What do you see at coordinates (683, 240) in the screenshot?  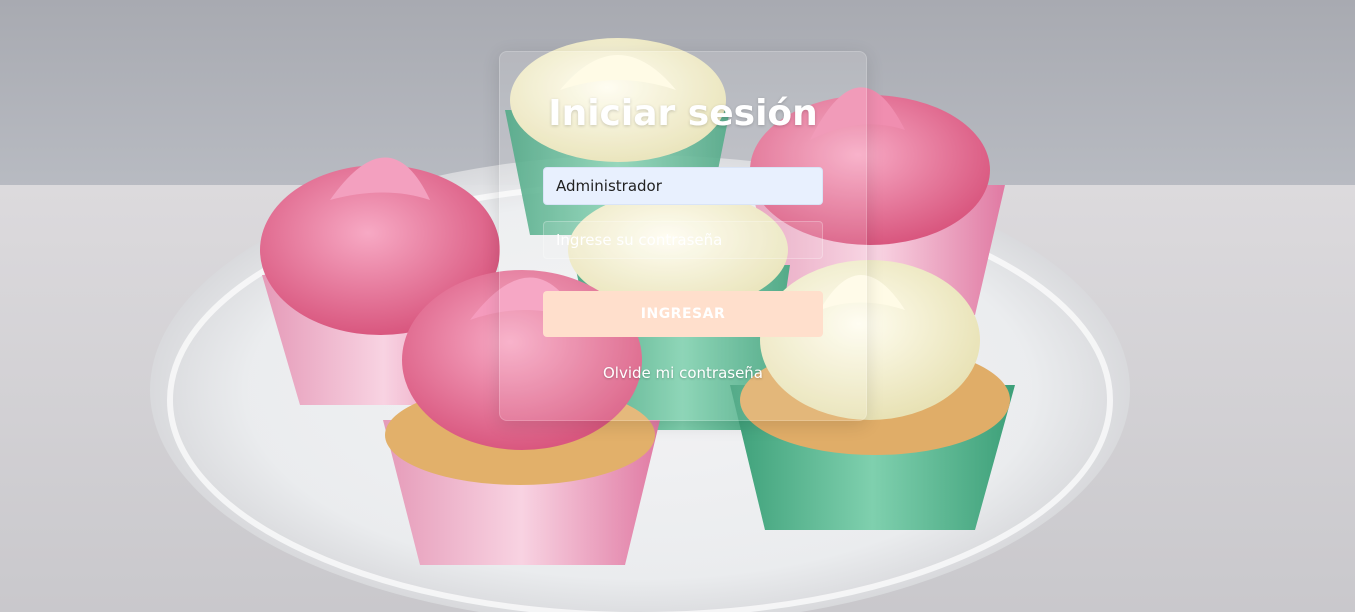 I see `password-input` at bounding box center [683, 240].